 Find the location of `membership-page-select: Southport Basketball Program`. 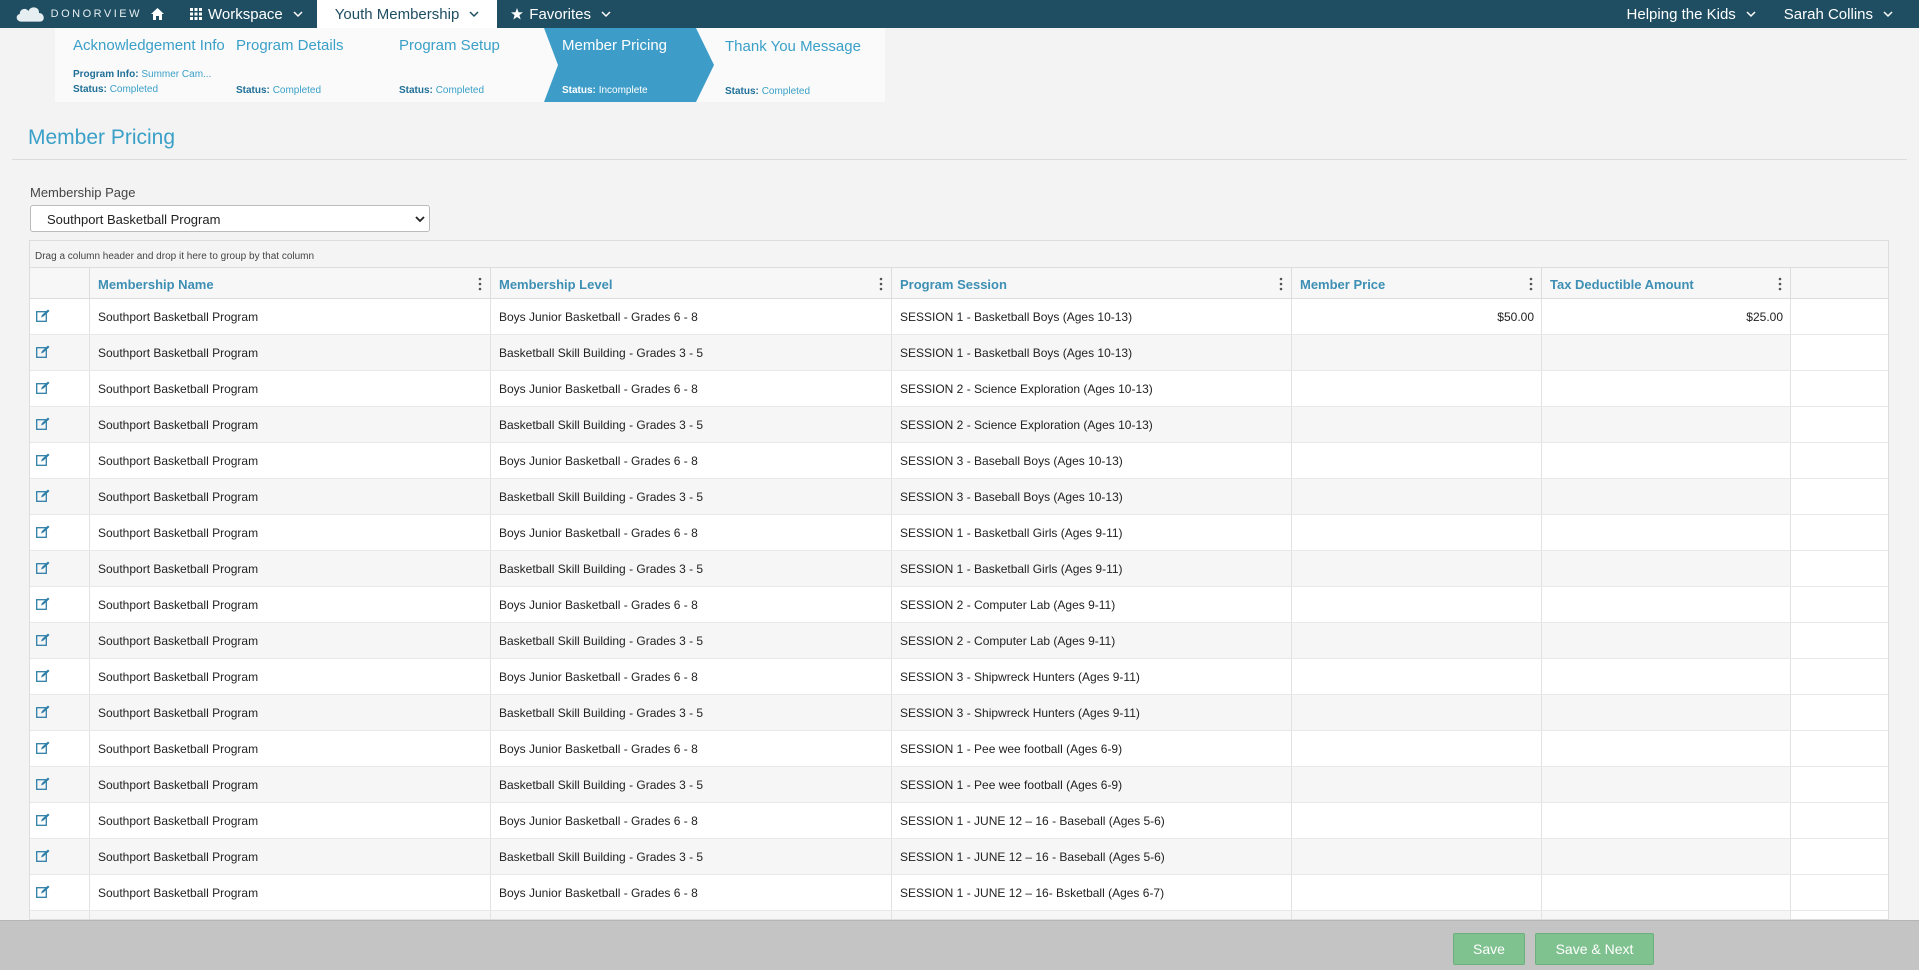

membership-page-select: Southport Basketball Program is located at coordinates (230, 218).